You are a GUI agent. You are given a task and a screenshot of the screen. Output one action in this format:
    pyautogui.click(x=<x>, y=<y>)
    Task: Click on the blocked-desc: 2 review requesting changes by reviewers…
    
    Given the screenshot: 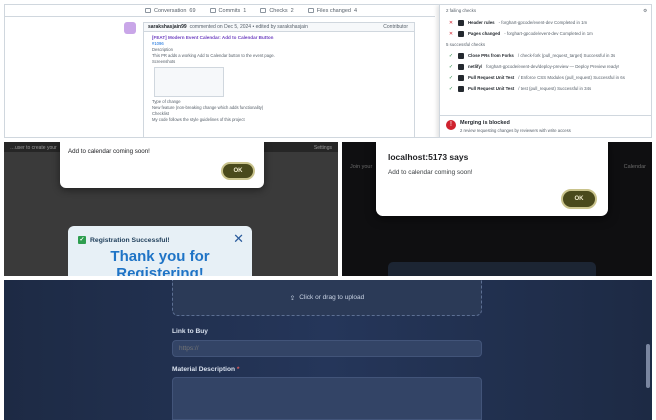 What is the action you would take?
    pyautogui.click(x=515, y=130)
    